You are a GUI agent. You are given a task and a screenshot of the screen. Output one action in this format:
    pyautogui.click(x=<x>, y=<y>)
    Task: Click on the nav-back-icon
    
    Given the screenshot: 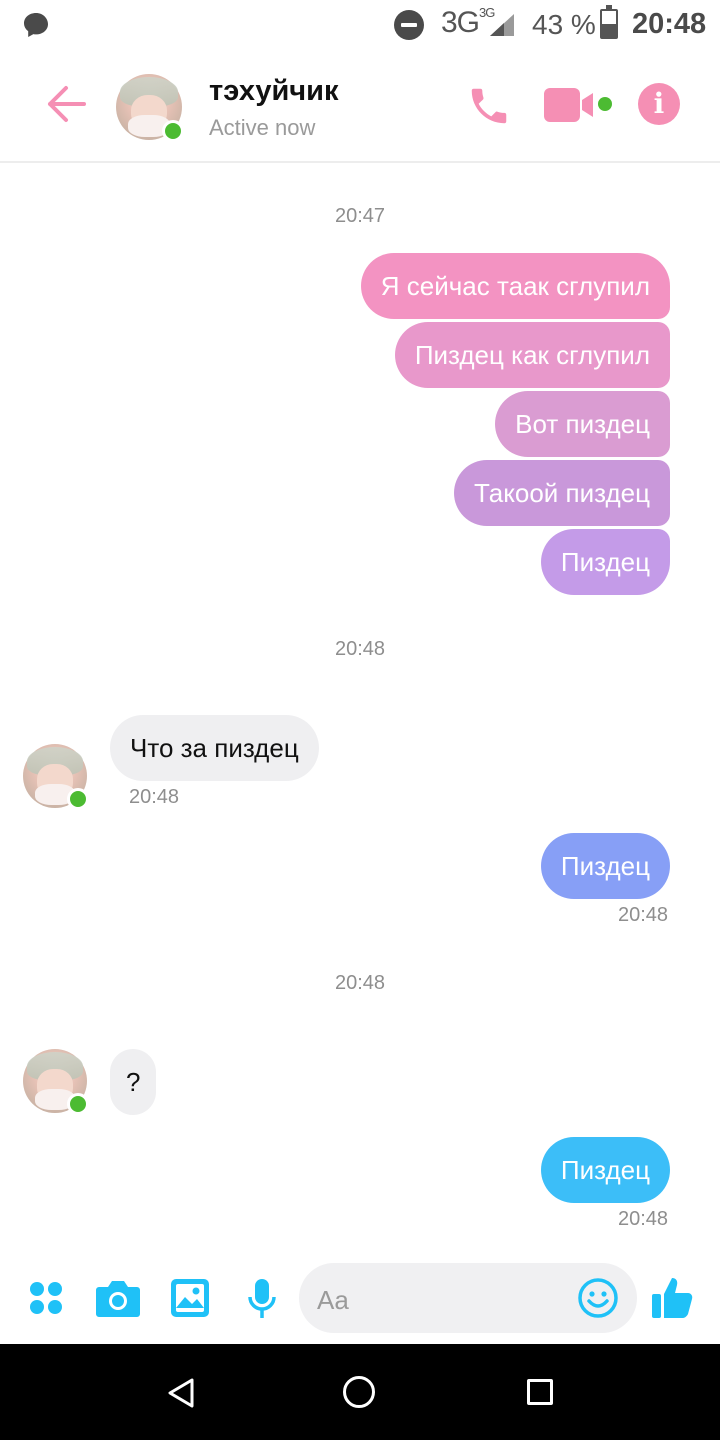 What is the action you would take?
    pyautogui.click(x=181, y=1393)
    